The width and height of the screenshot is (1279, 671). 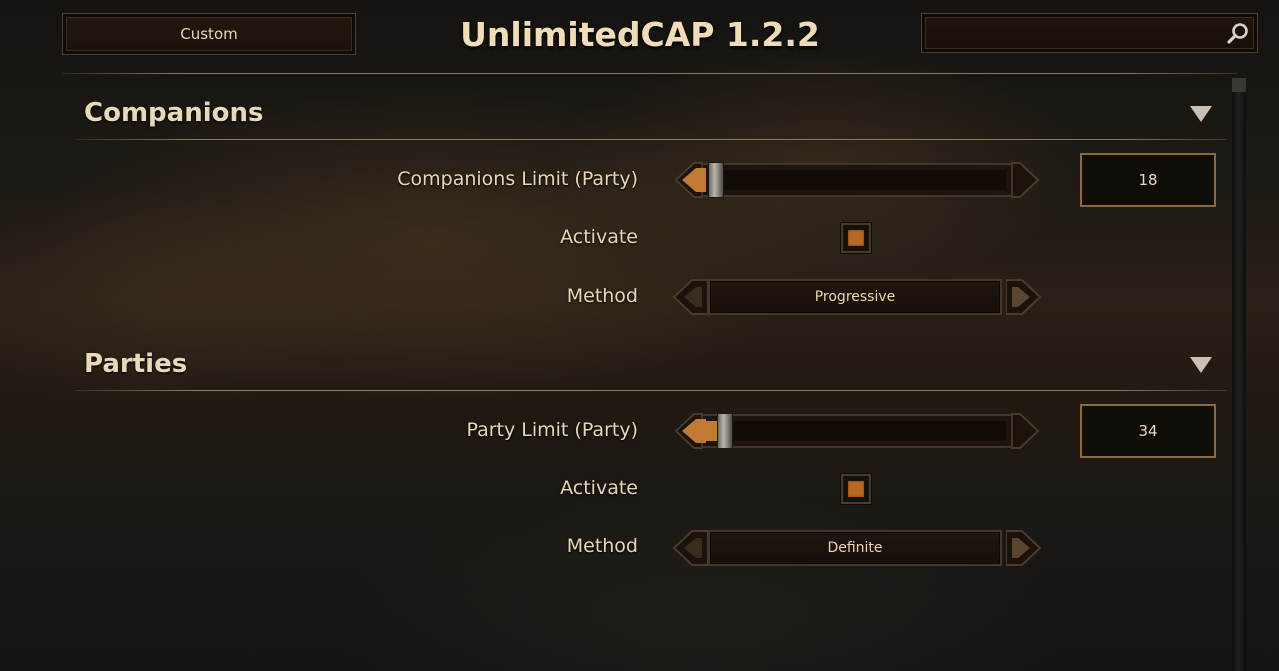 I want to click on page-title: UnlimitedCAP 1.2.2, so click(x=640, y=34).